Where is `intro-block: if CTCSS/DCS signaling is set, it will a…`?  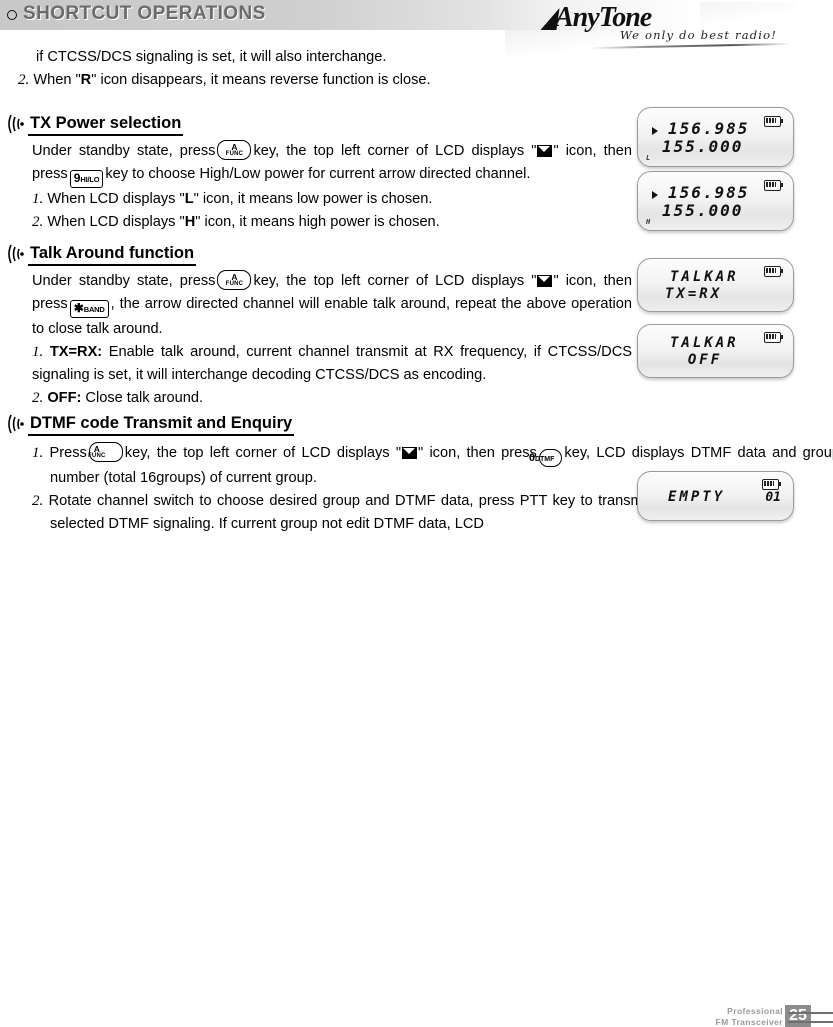
intro-block: if CTCSS/DCS signaling is set, it will a… is located at coordinates (331, 69).